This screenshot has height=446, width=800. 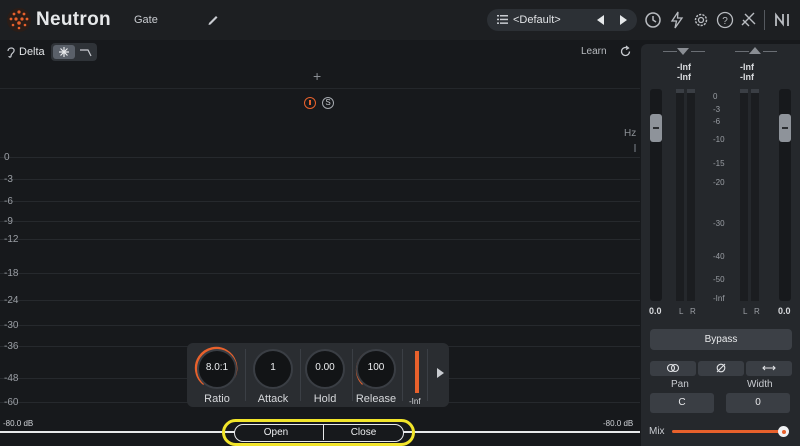 I want to click on output-r-label: R, so click(x=757, y=311).